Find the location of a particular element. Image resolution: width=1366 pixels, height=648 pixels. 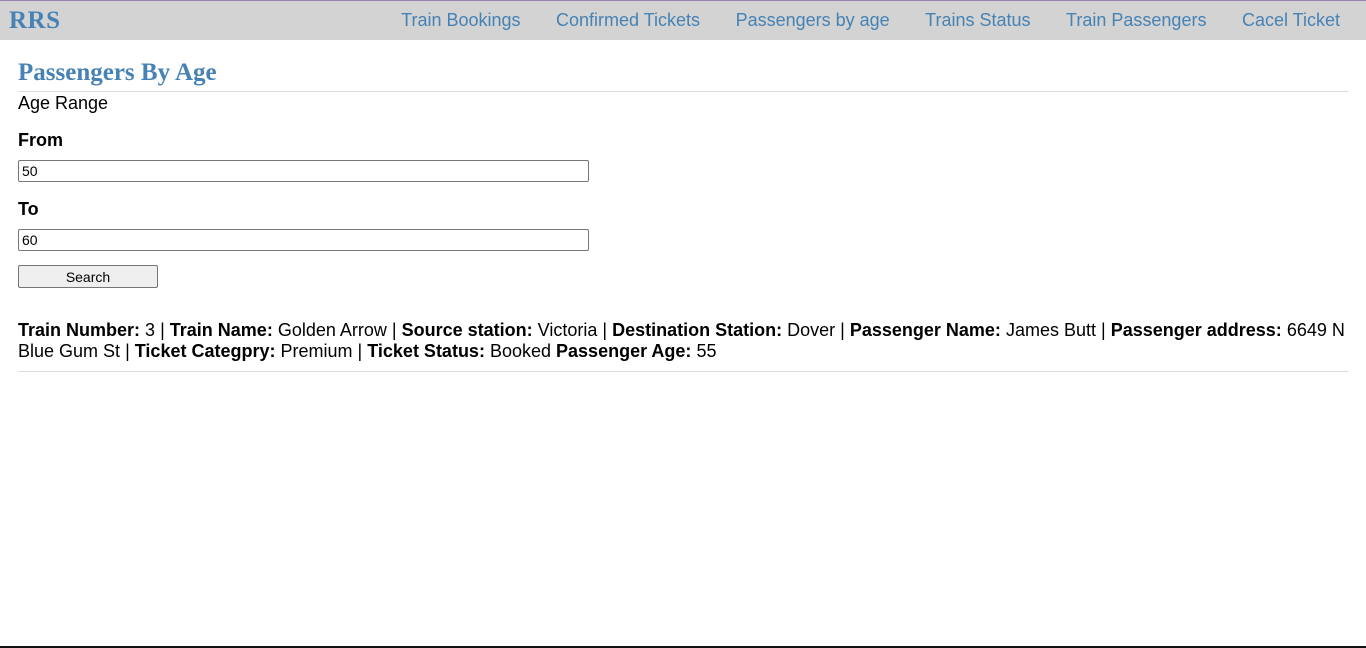

train-name-value: Golden Arrow is located at coordinates (332, 330).